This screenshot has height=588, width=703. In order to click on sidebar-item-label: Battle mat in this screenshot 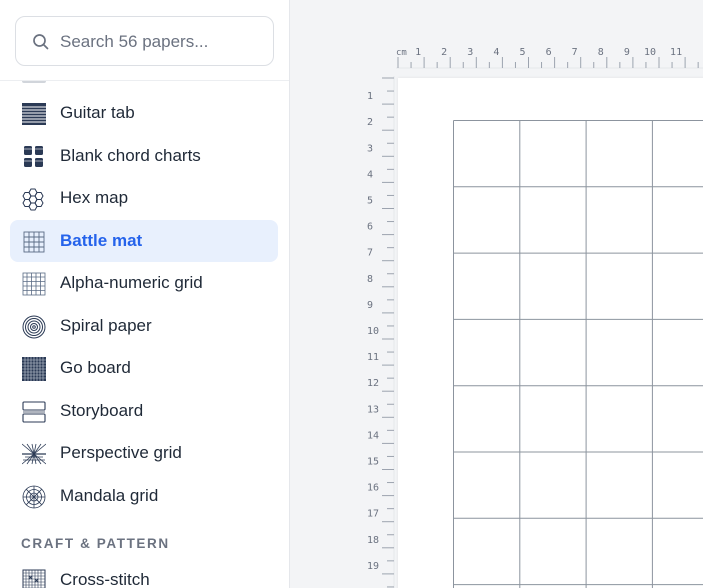, I will do `click(101, 240)`.